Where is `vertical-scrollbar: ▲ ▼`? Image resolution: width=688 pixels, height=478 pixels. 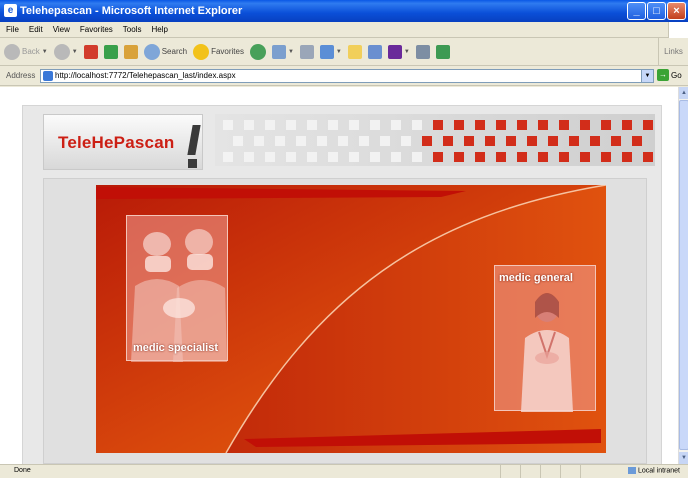
vertical-scrollbar: ▲ ▼ is located at coordinates (683, 275).